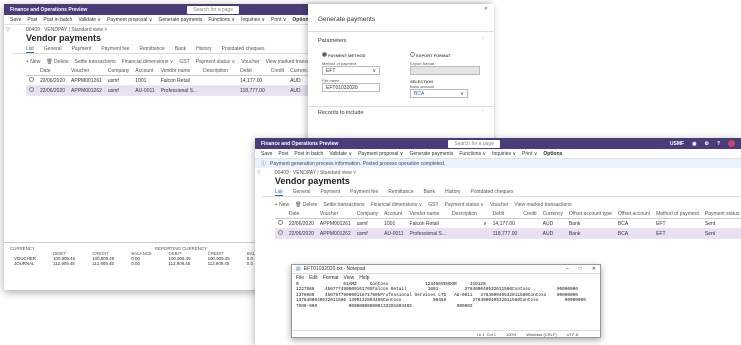 The width and height of the screenshot is (741, 345). I want to click on column-header: Description, so click(216, 71).